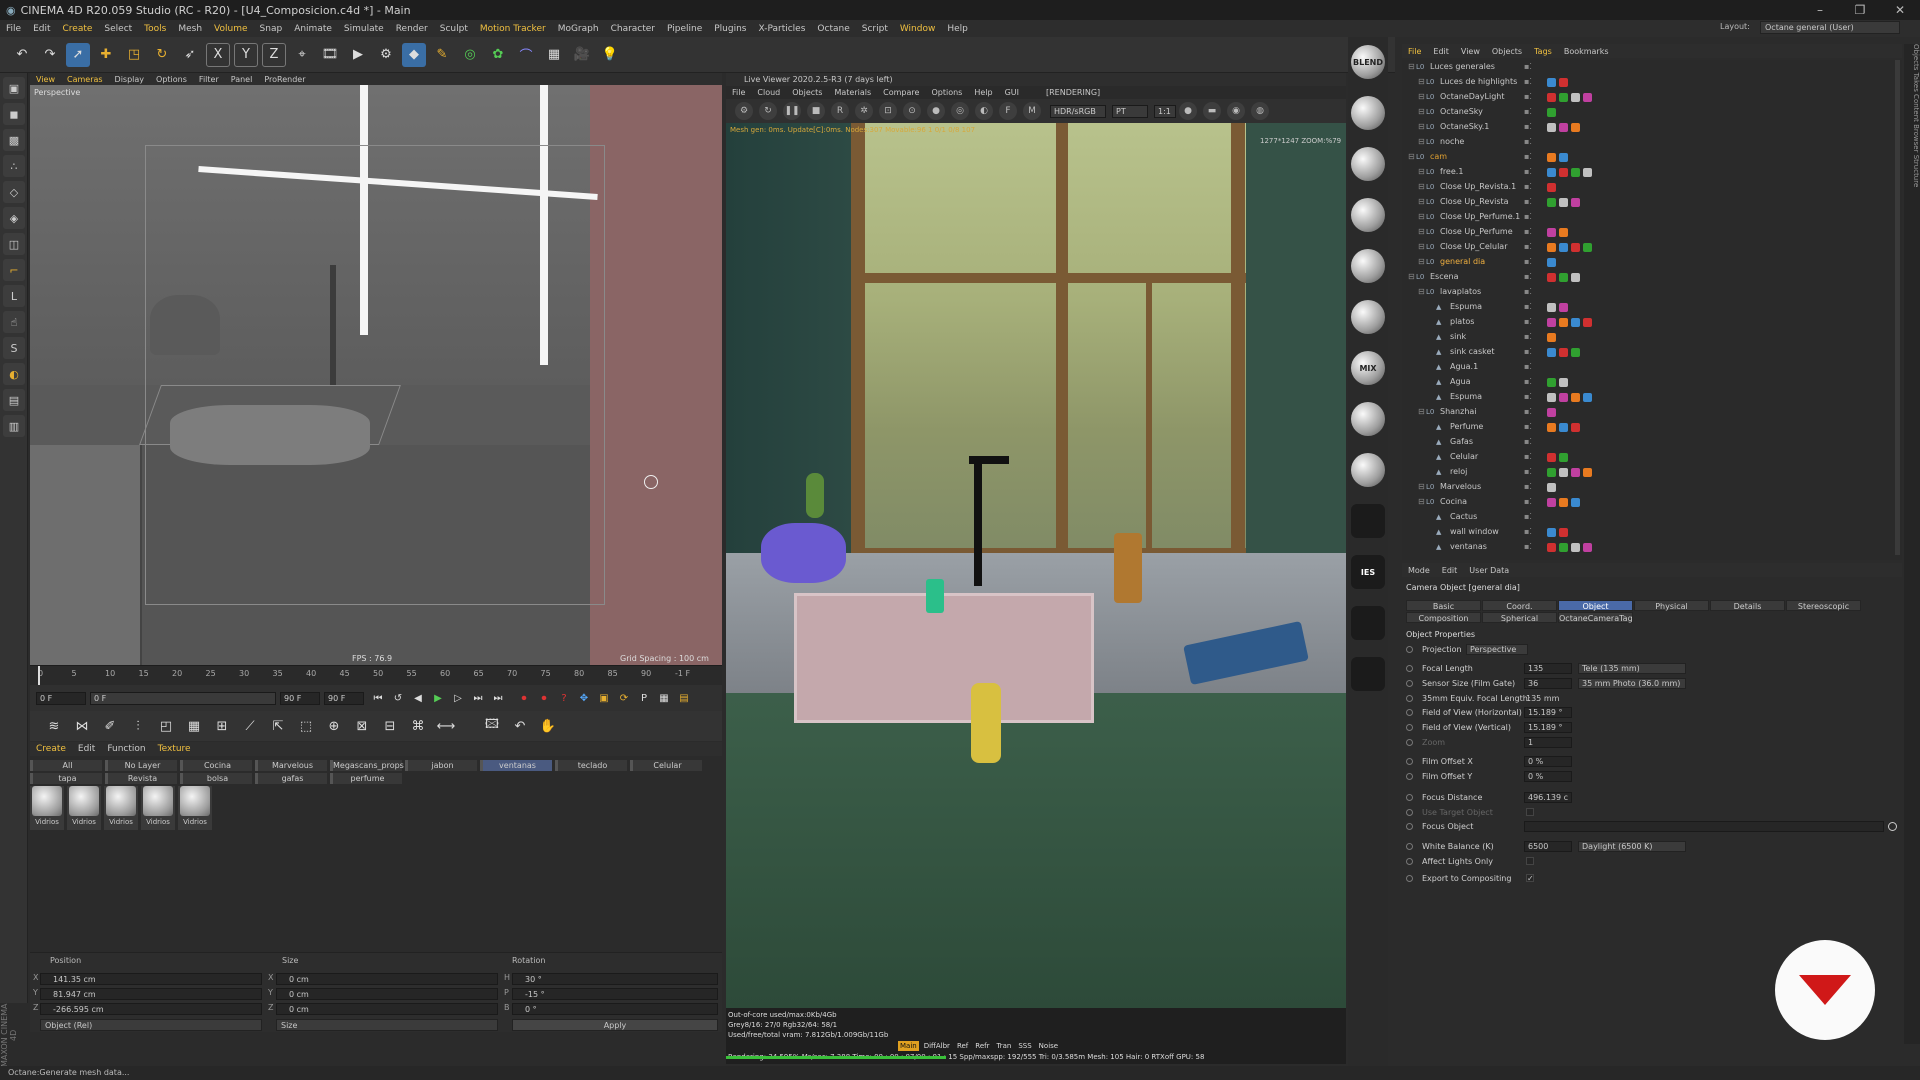 The height and width of the screenshot is (1080, 1920). I want to click on viewport-menu-display: Display, so click(130, 79).